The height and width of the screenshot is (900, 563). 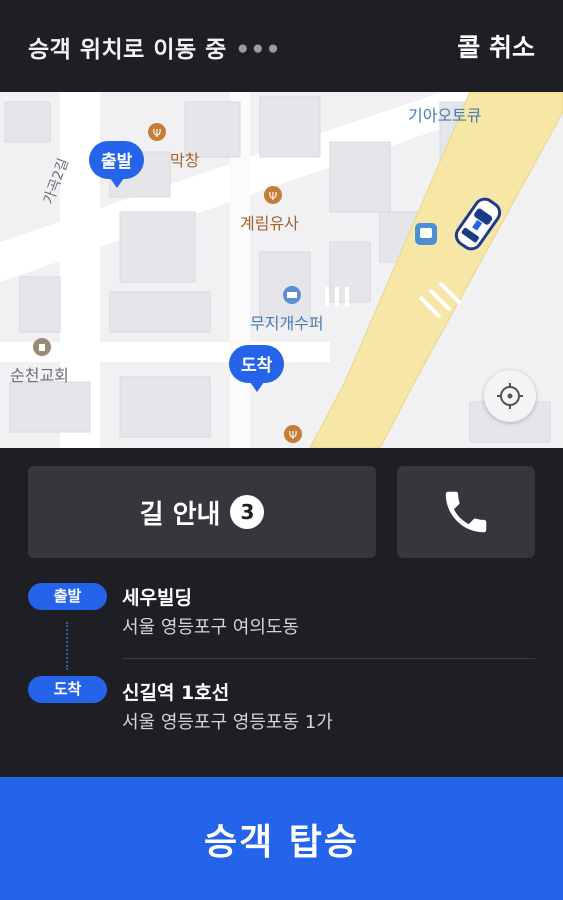 I want to click on status-dots: •••, so click(x=258, y=50).